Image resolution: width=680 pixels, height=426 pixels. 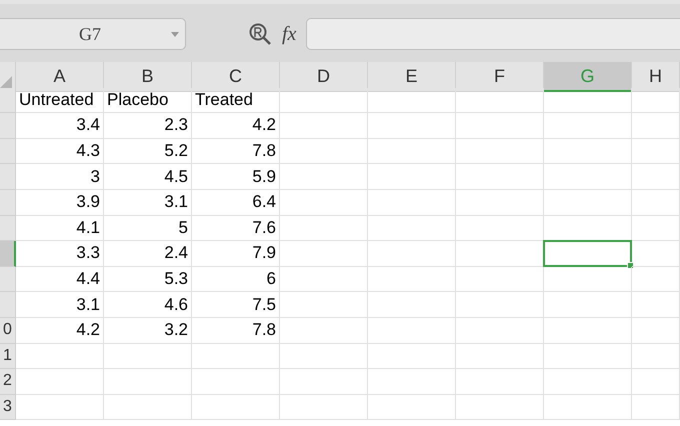 What do you see at coordinates (60, 254) in the screenshot?
I see `table-cell: 3.3` at bounding box center [60, 254].